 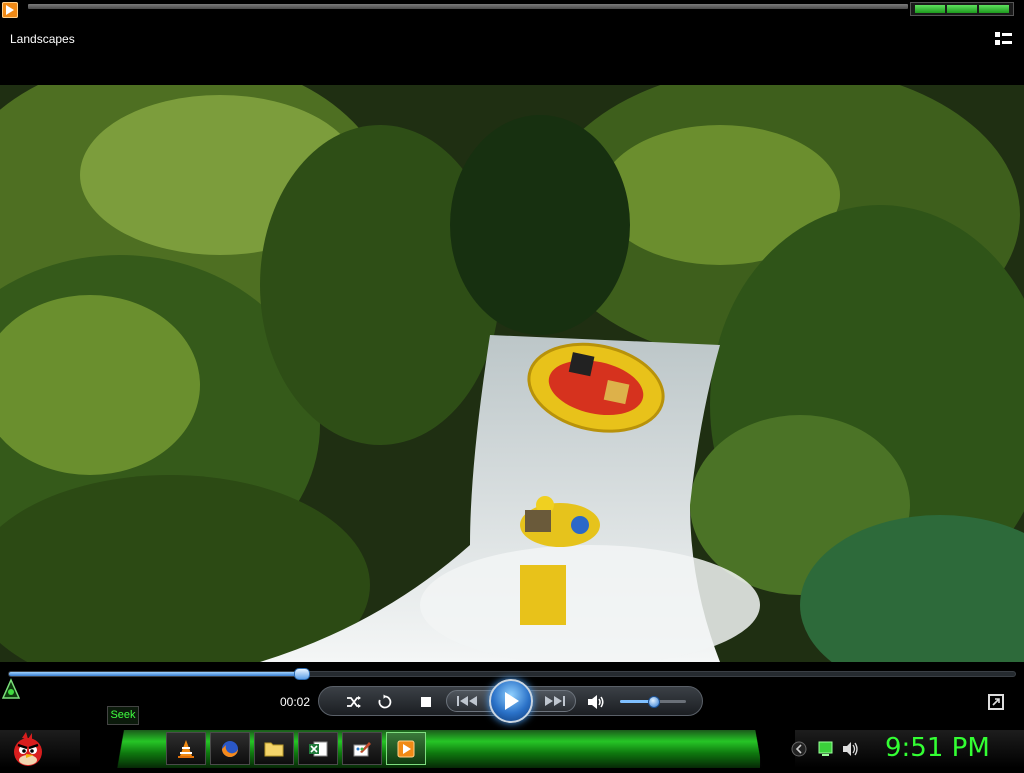 What do you see at coordinates (825, 748) in the screenshot?
I see `network-icon` at bounding box center [825, 748].